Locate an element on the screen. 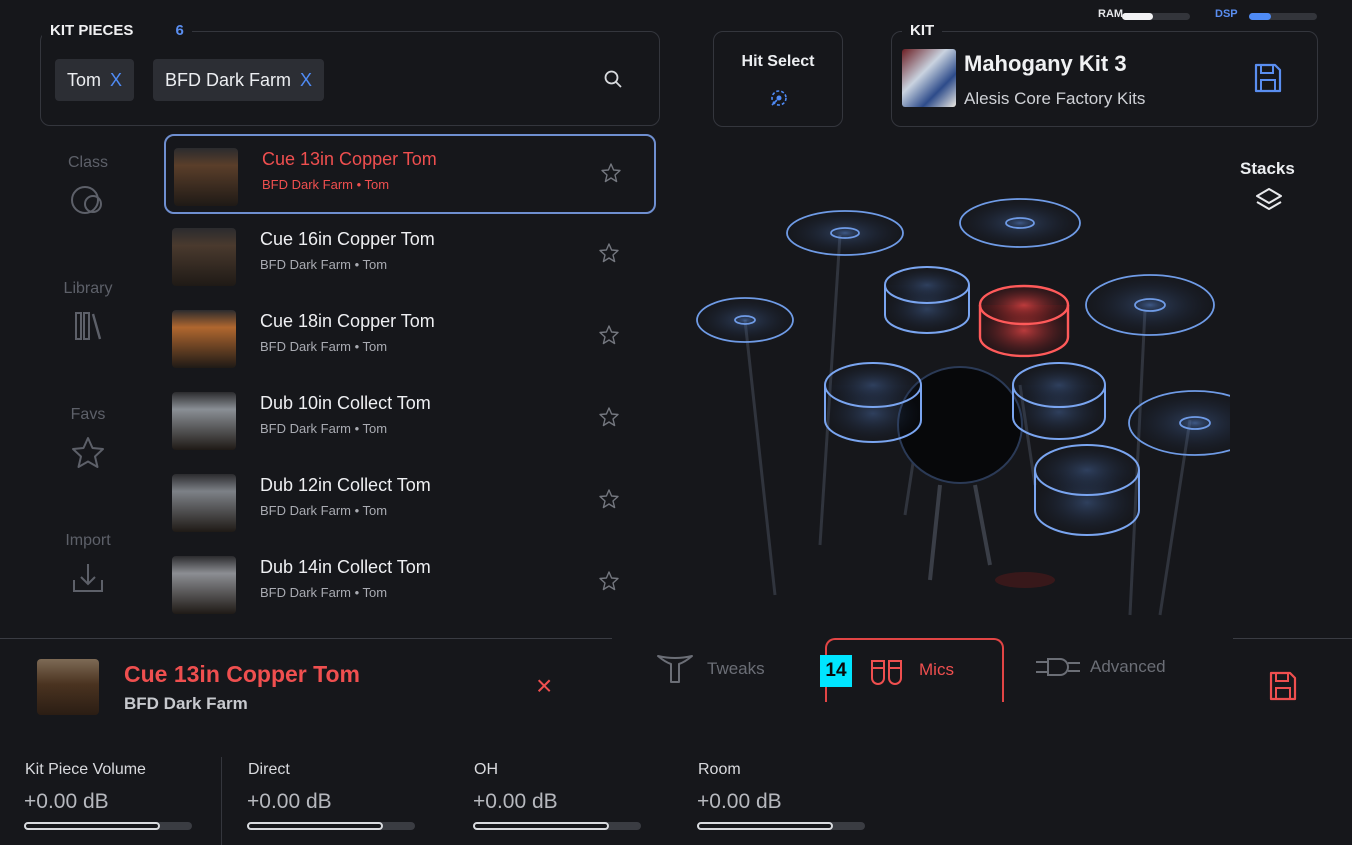  star-icon is located at coordinates (88, 452).